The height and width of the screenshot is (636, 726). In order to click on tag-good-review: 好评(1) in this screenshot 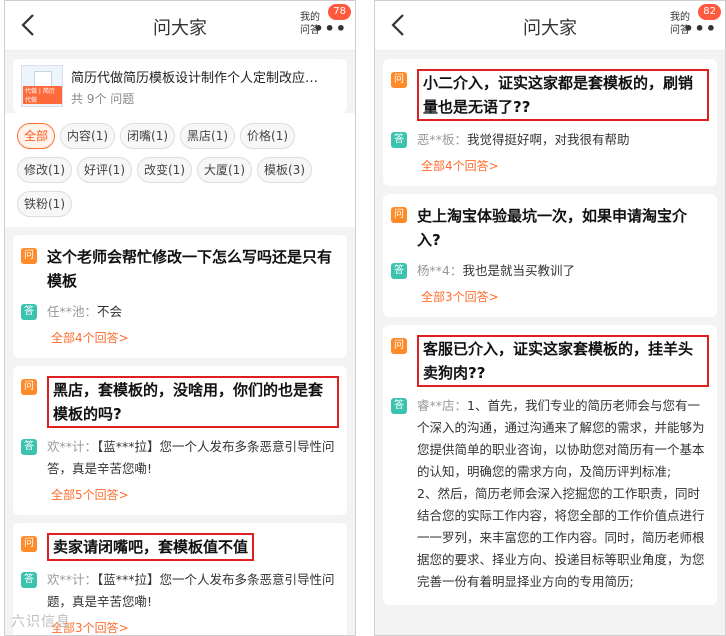, I will do `click(104, 170)`.